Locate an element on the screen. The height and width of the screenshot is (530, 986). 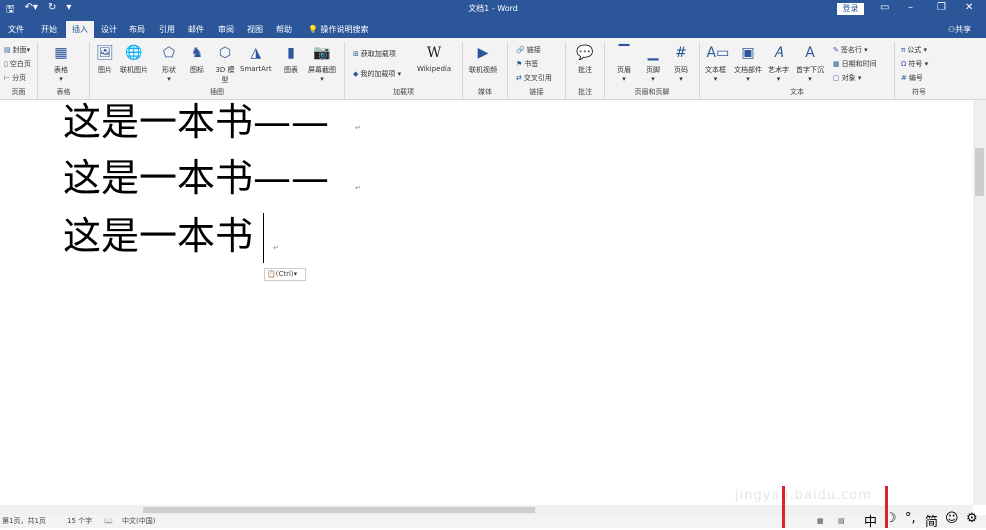
blank-page-button: ▯ 空白页 is located at coordinates (17, 64).